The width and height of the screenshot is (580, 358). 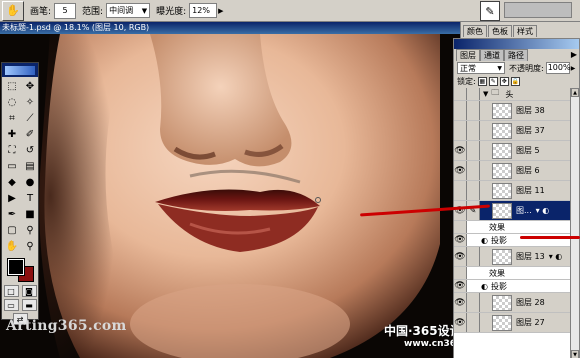 What do you see at coordinates (516, 131) in the screenshot?
I see `layer-row: 图层 37` at bounding box center [516, 131].